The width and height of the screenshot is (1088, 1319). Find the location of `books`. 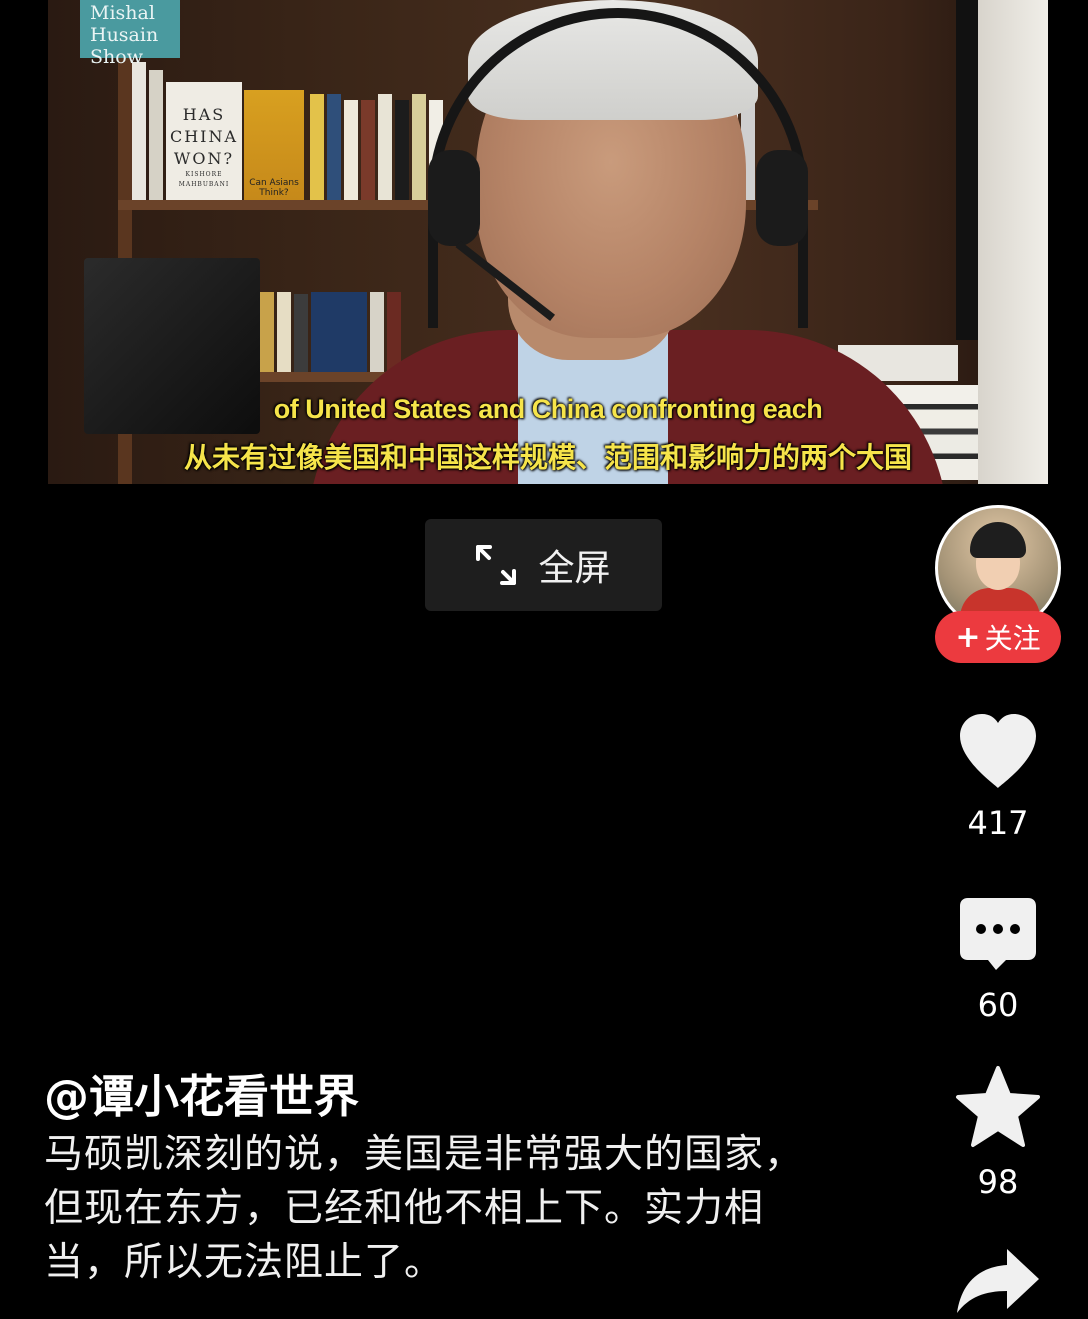

books is located at coordinates (147, 131).